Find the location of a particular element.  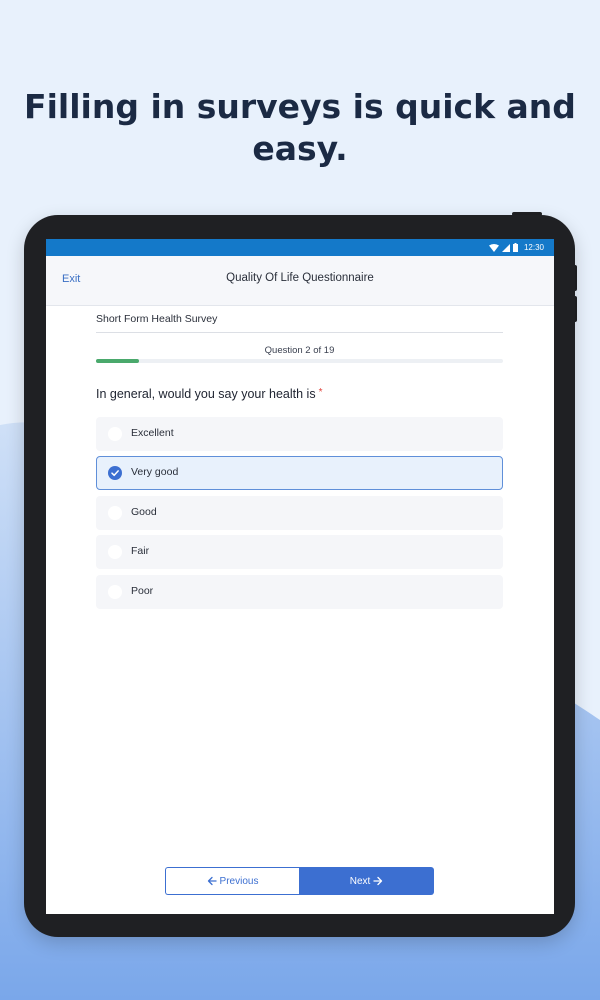

next-button: Next is located at coordinates (366, 881).